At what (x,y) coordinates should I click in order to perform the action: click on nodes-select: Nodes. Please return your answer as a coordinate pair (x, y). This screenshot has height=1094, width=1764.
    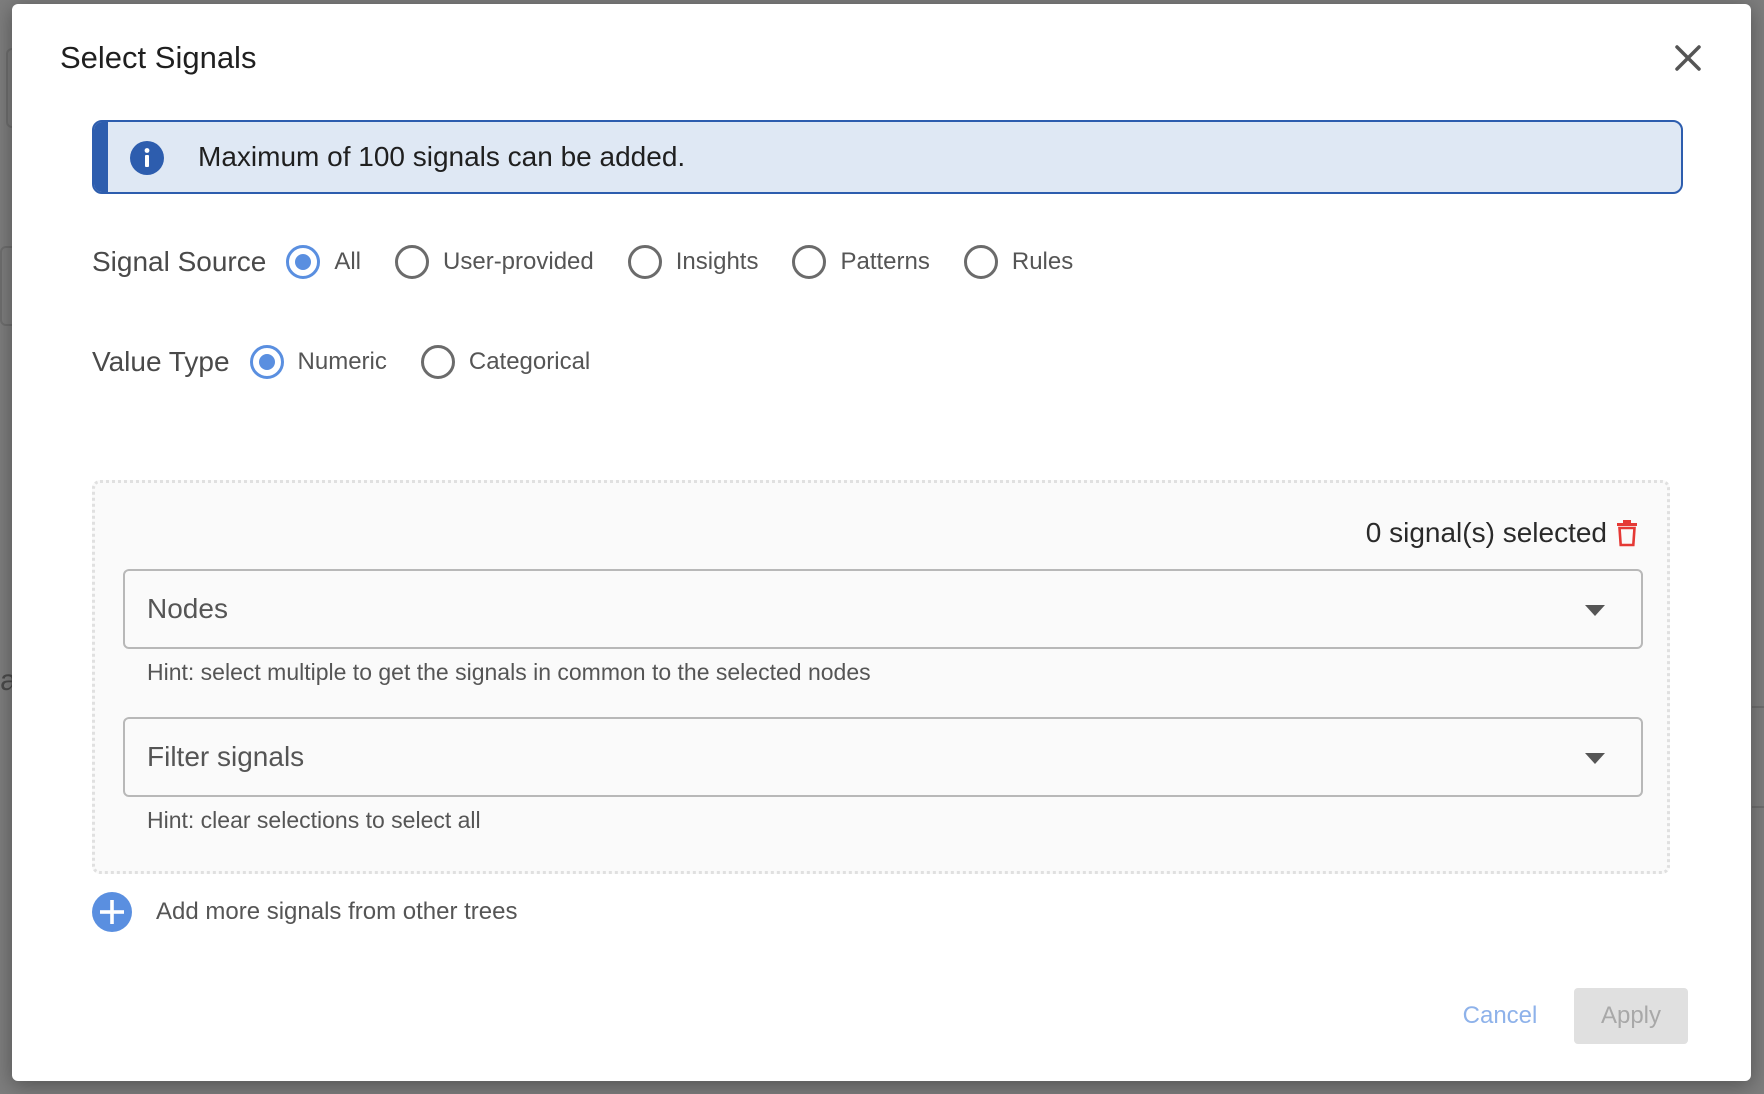
    Looking at the image, I should click on (883, 609).